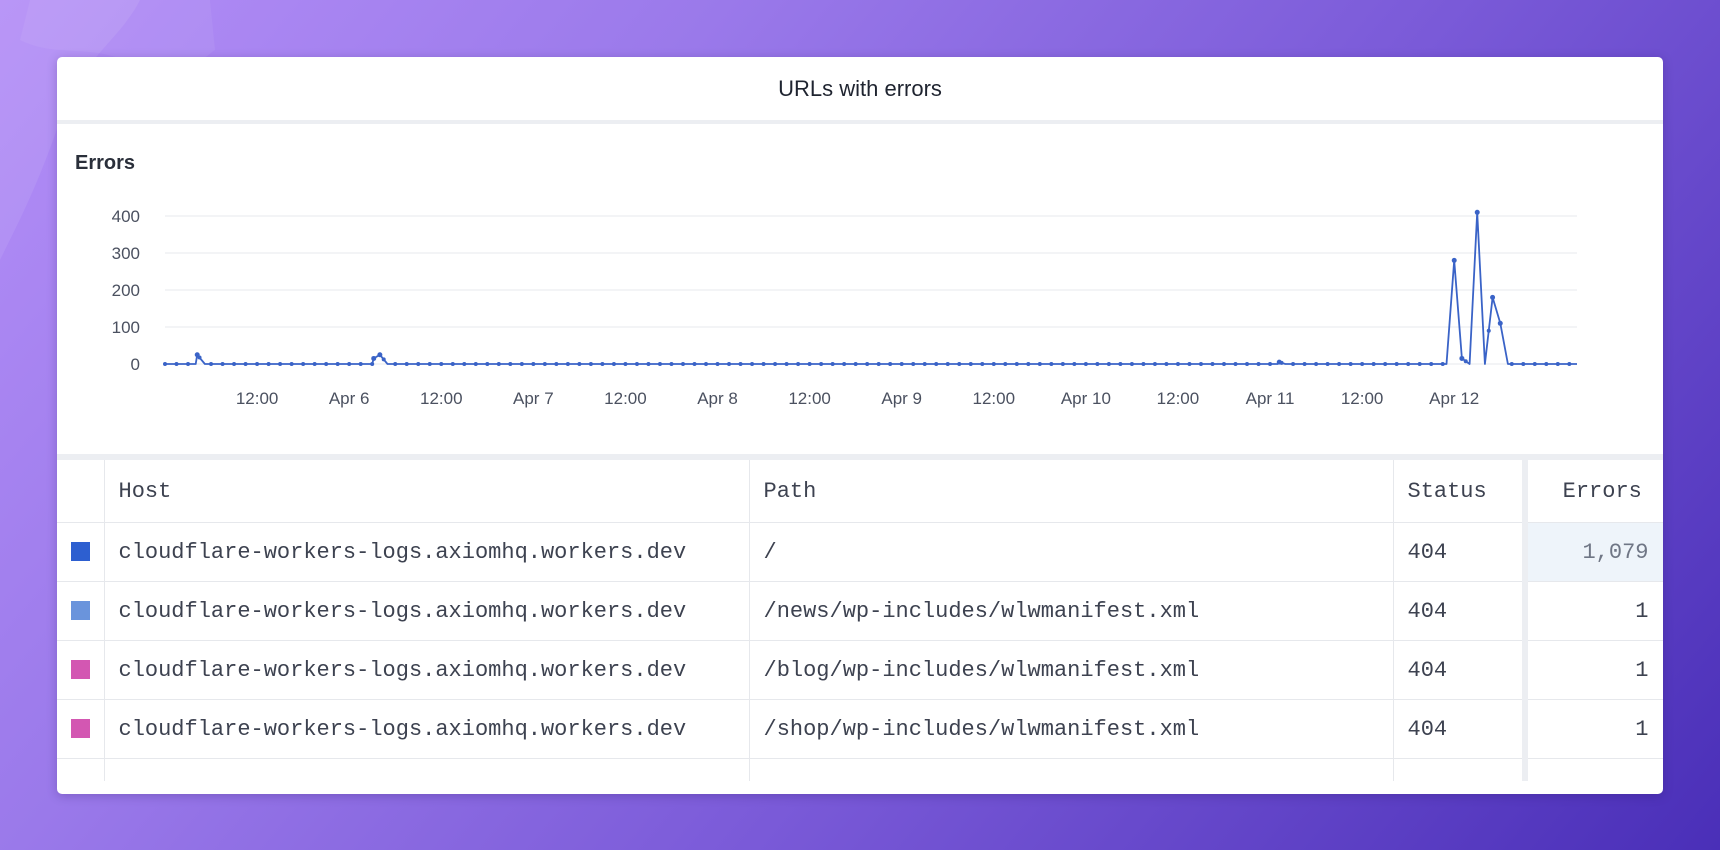  I want to click on x-tick-label: Apr 9, so click(901, 398).